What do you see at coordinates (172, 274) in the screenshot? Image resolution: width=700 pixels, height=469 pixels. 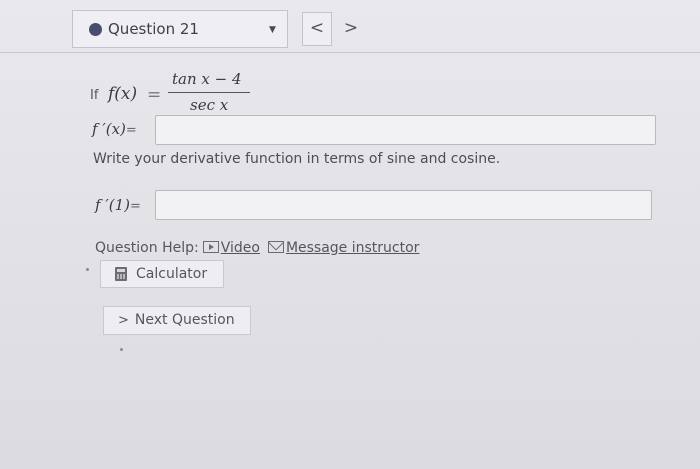 I see `calculator-label: Calculator` at bounding box center [172, 274].